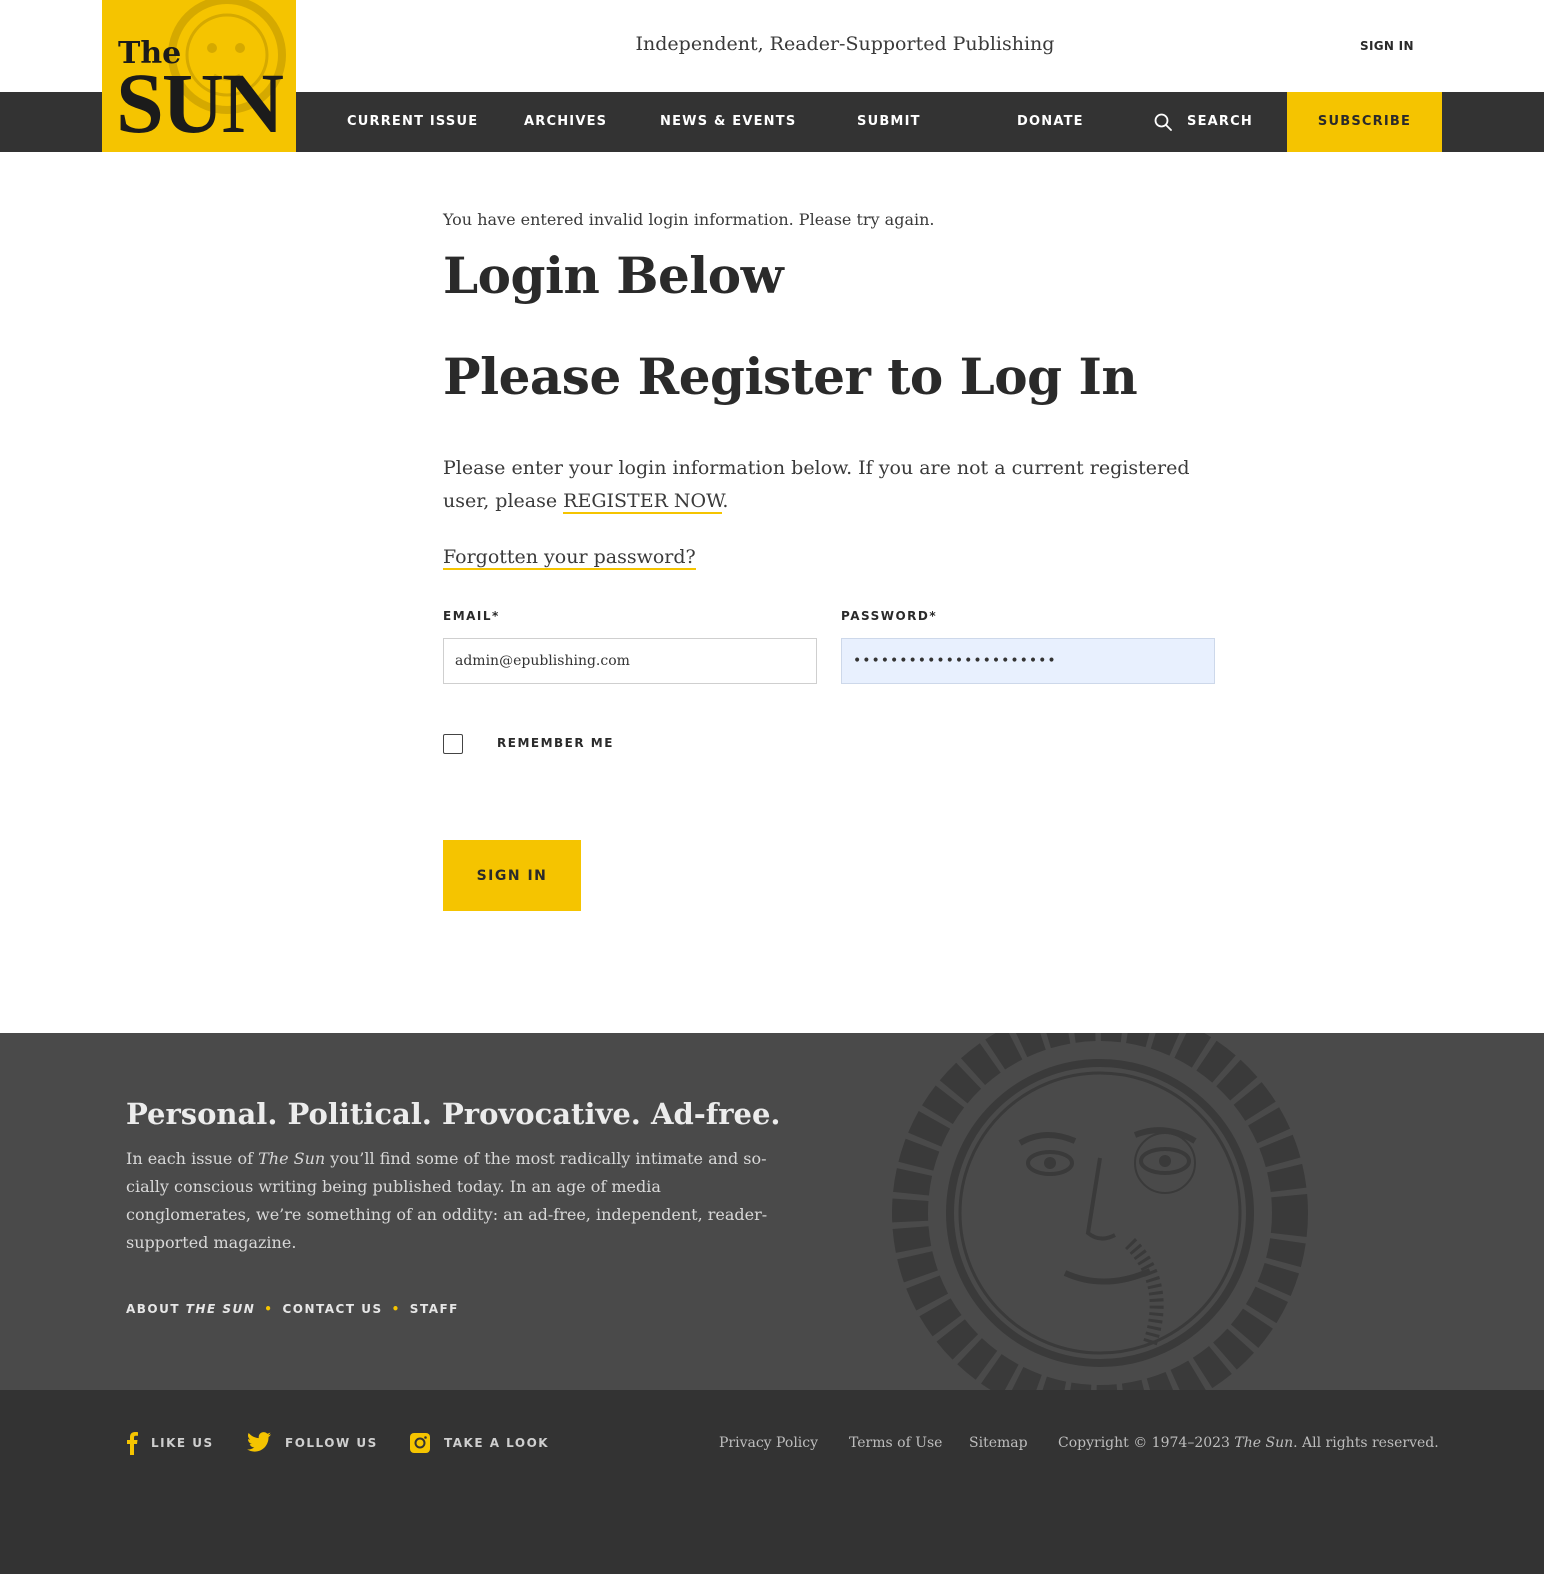  What do you see at coordinates (1387, 46) in the screenshot?
I see `header-sign-in-link: SIGN IN` at bounding box center [1387, 46].